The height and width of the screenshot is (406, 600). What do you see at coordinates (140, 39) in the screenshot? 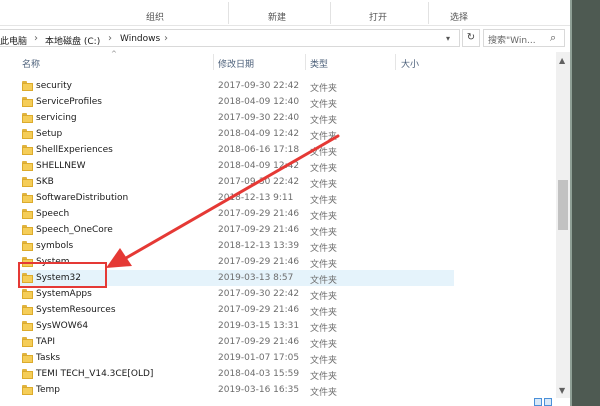
I see `crumb-windows: Windows` at bounding box center [140, 39].